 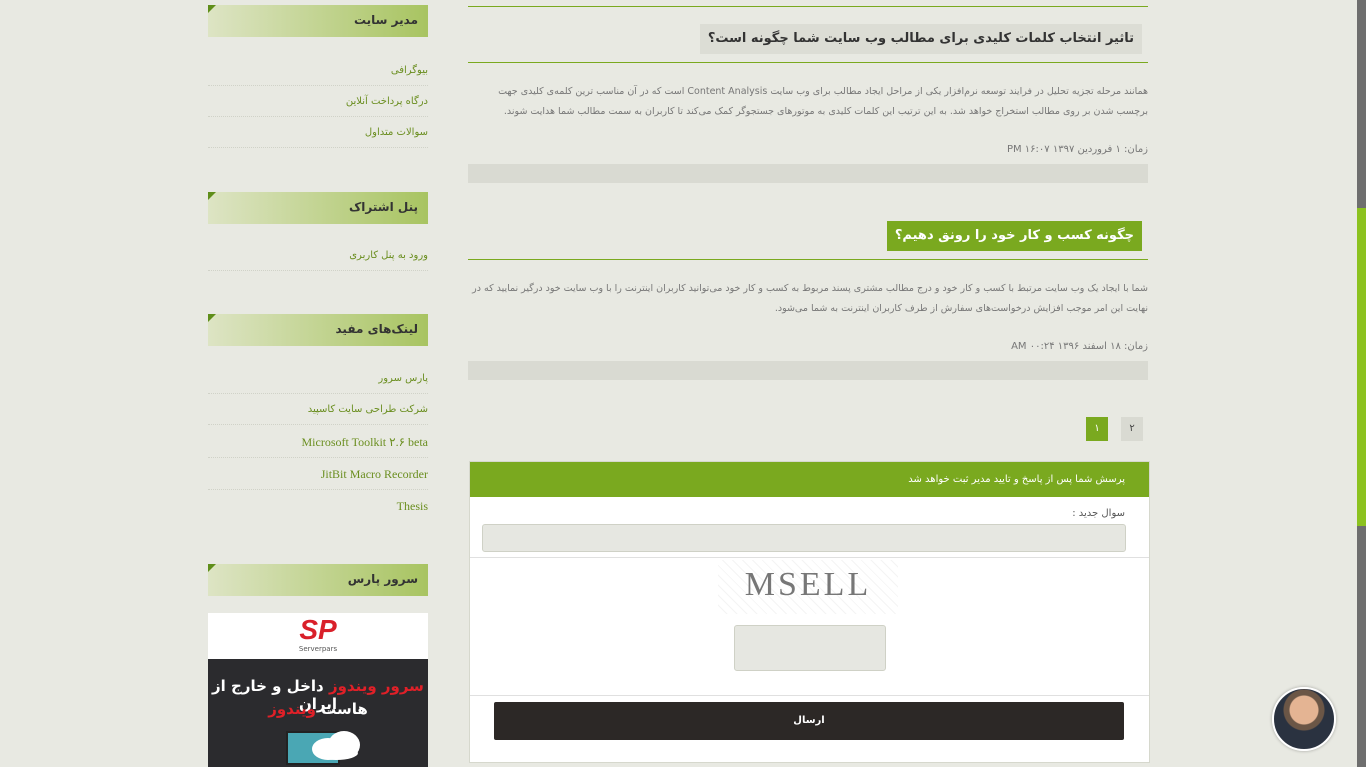 What do you see at coordinates (376, 686) in the screenshot?
I see `ad-line-1-red: سرور ویندوز` at bounding box center [376, 686].